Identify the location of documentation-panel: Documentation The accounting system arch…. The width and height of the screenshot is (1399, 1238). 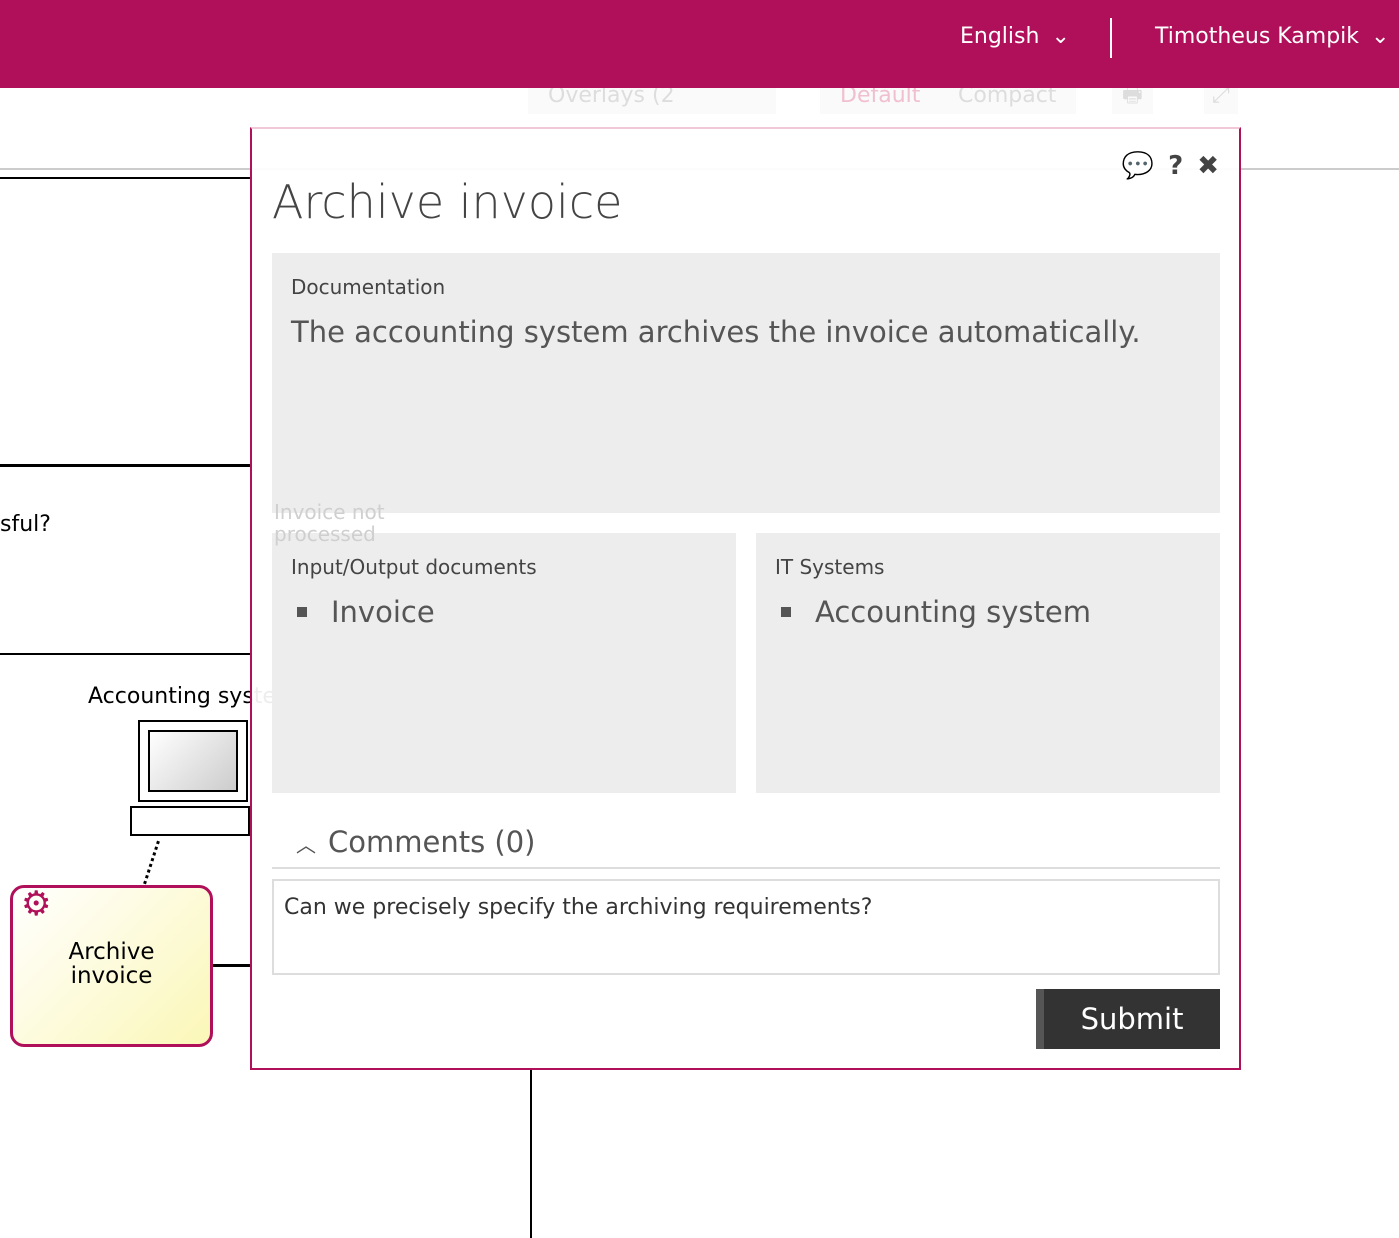
(746, 383).